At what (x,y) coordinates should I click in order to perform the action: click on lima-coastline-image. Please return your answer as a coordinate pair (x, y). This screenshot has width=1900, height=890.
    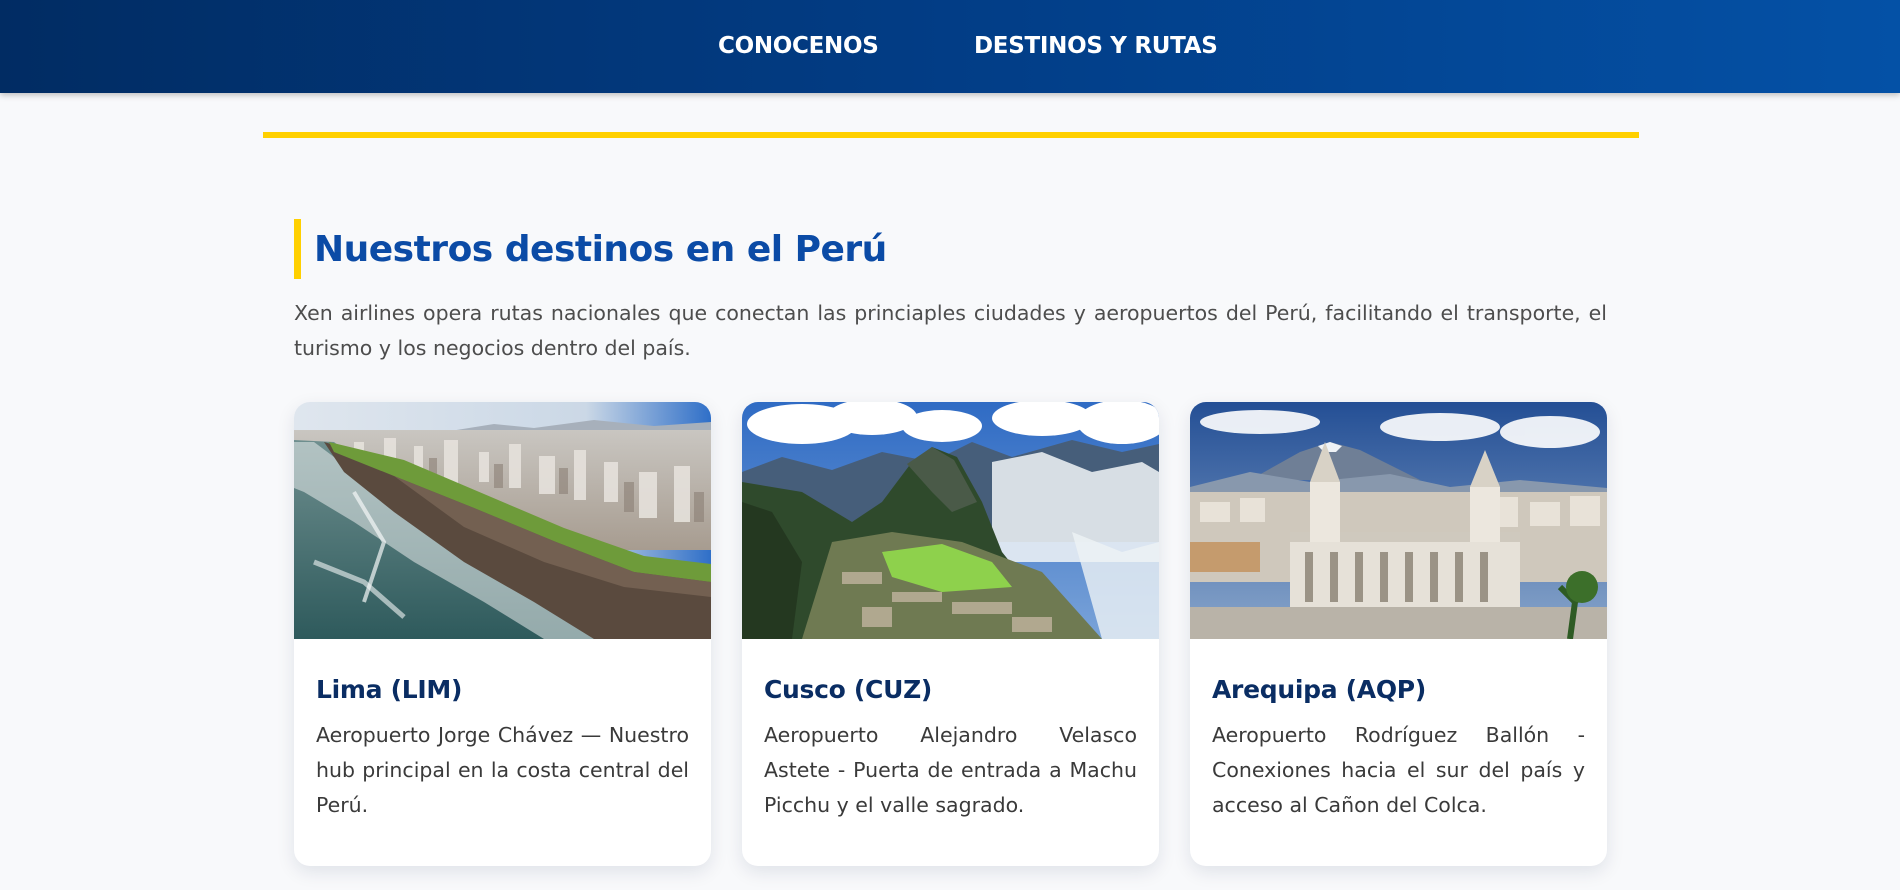
    Looking at the image, I should click on (502, 520).